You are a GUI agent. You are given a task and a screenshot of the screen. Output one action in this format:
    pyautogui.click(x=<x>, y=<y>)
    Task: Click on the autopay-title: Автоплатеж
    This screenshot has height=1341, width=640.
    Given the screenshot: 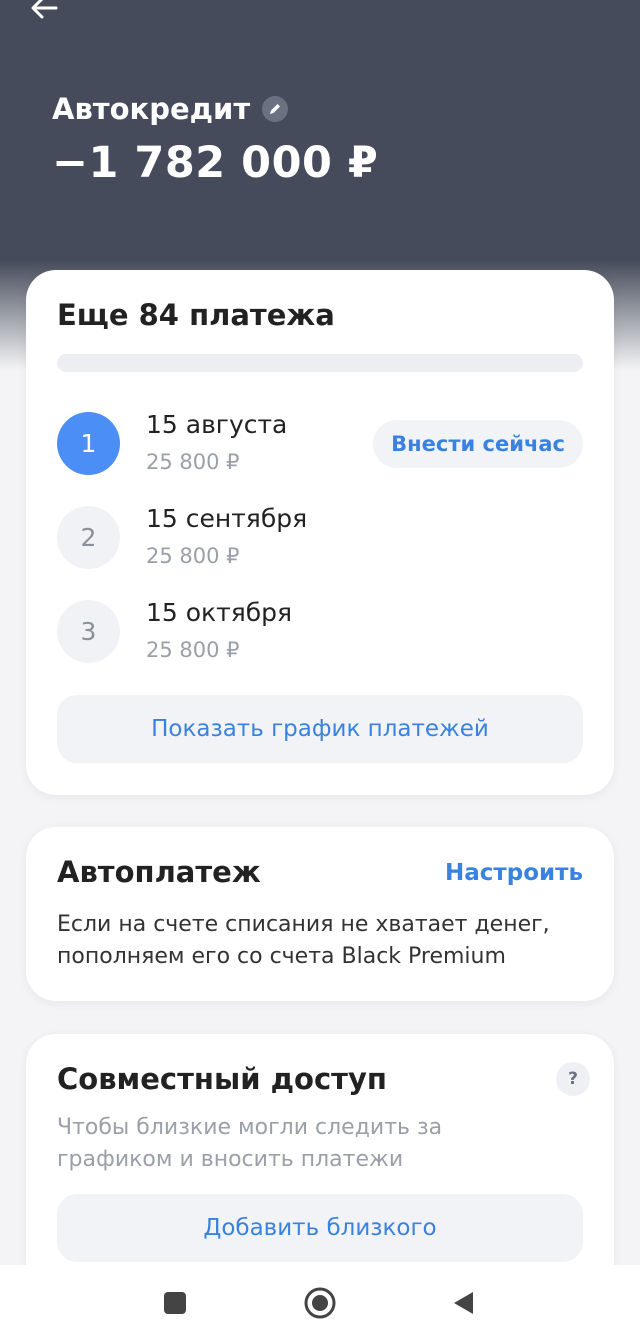 What is the action you would take?
    pyautogui.click(x=159, y=872)
    